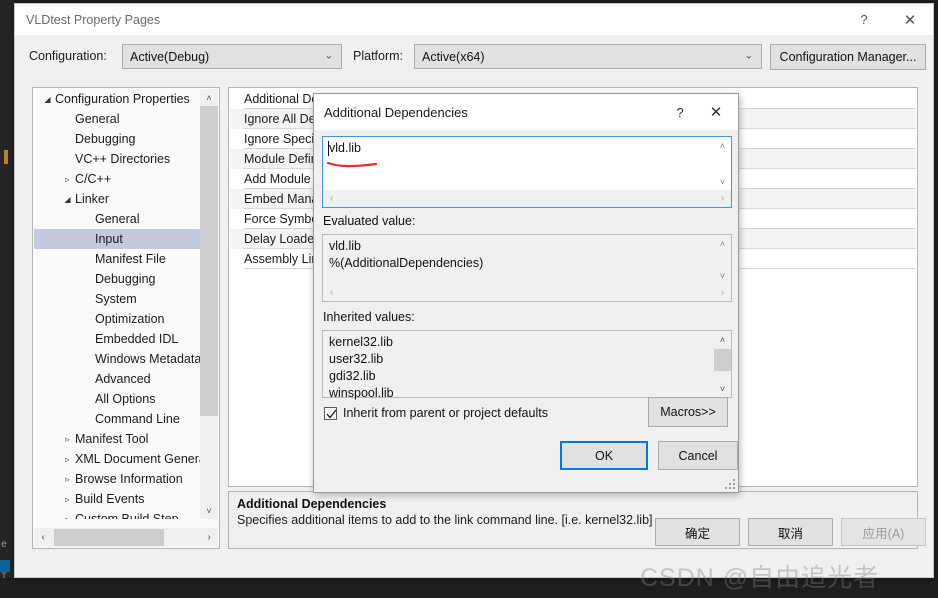  I want to click on checkmark-icon, so click(331, 414).